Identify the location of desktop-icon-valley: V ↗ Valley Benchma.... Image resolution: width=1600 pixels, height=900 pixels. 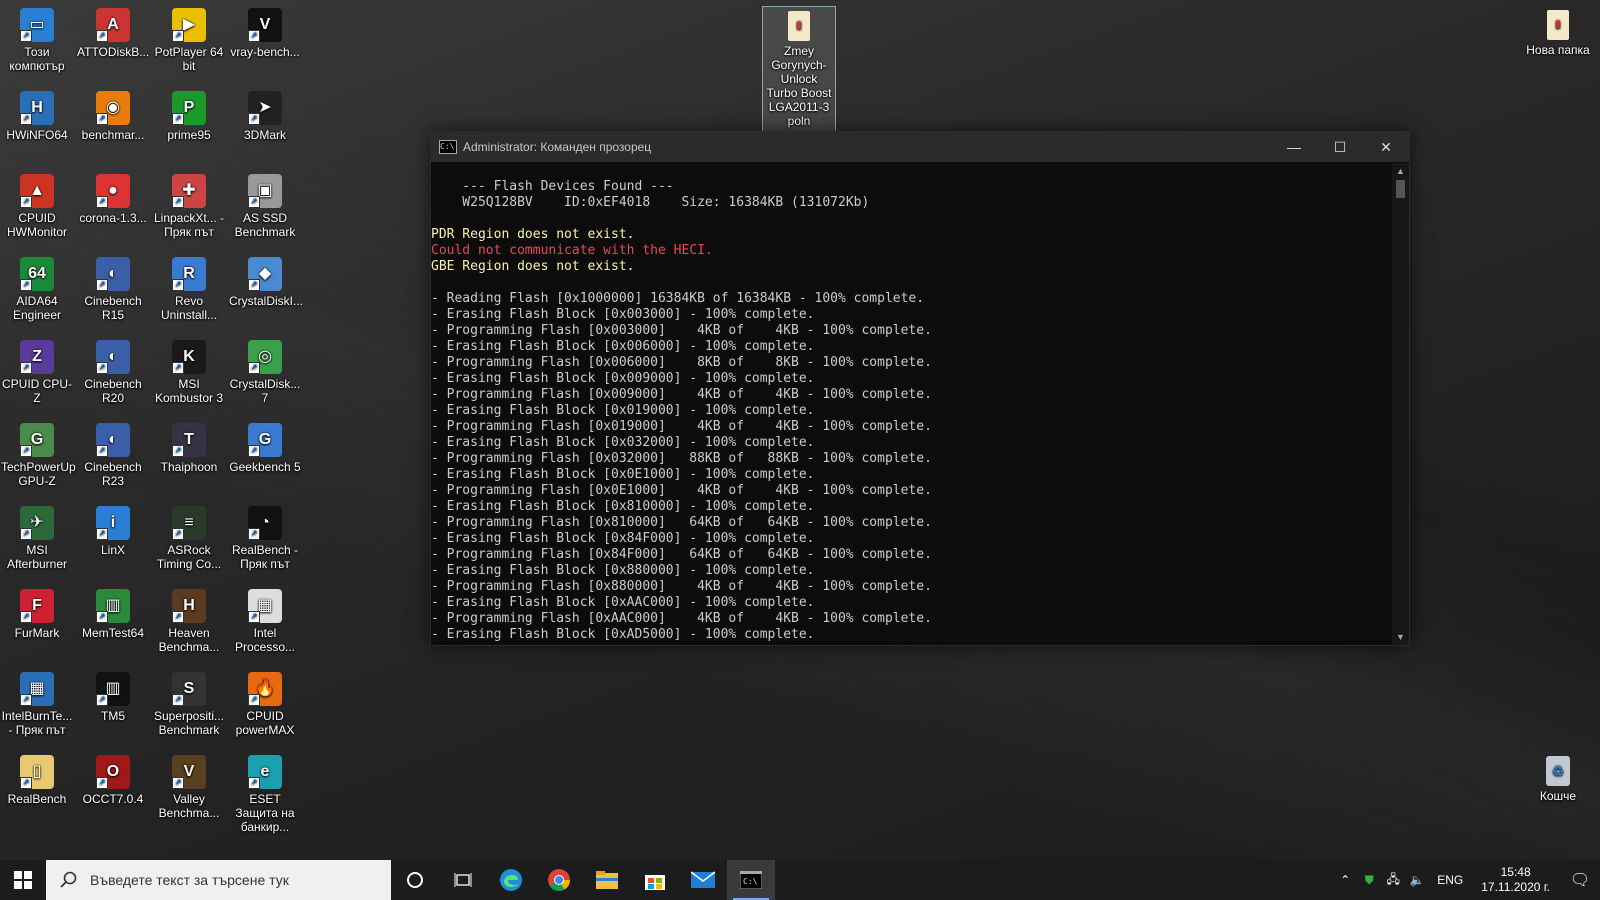
(189, 785).